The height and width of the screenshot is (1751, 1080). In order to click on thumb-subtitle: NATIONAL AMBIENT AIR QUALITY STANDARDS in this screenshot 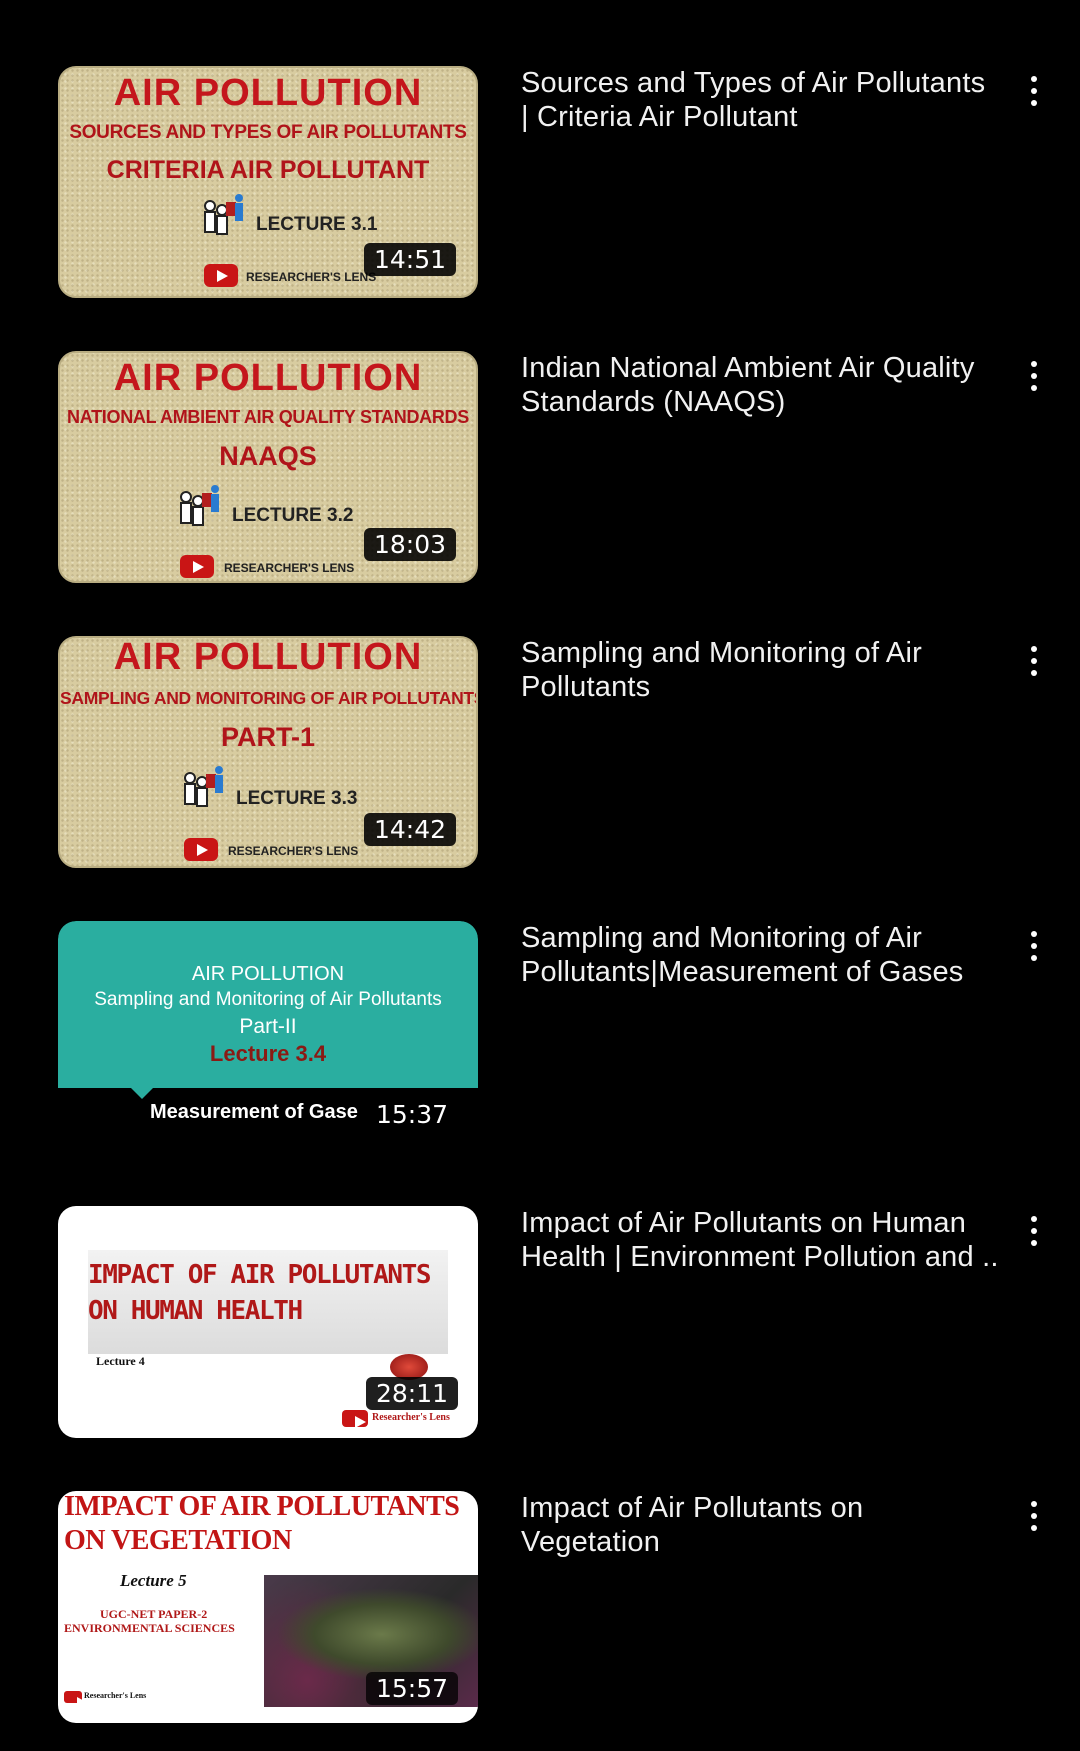, I will do `click(268, 417)`.